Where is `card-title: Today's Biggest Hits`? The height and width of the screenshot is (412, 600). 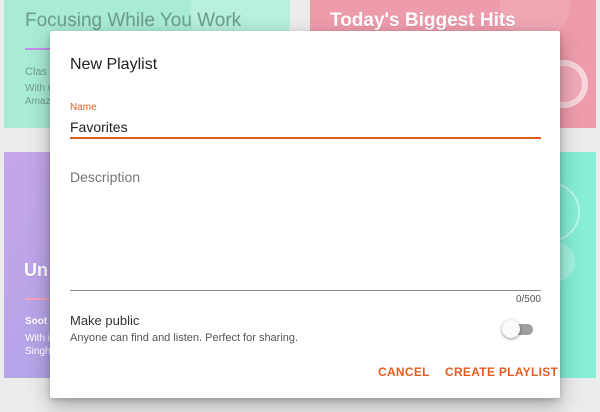 card-title: Today's Biggest Hits is located at coordinates (423, 20).